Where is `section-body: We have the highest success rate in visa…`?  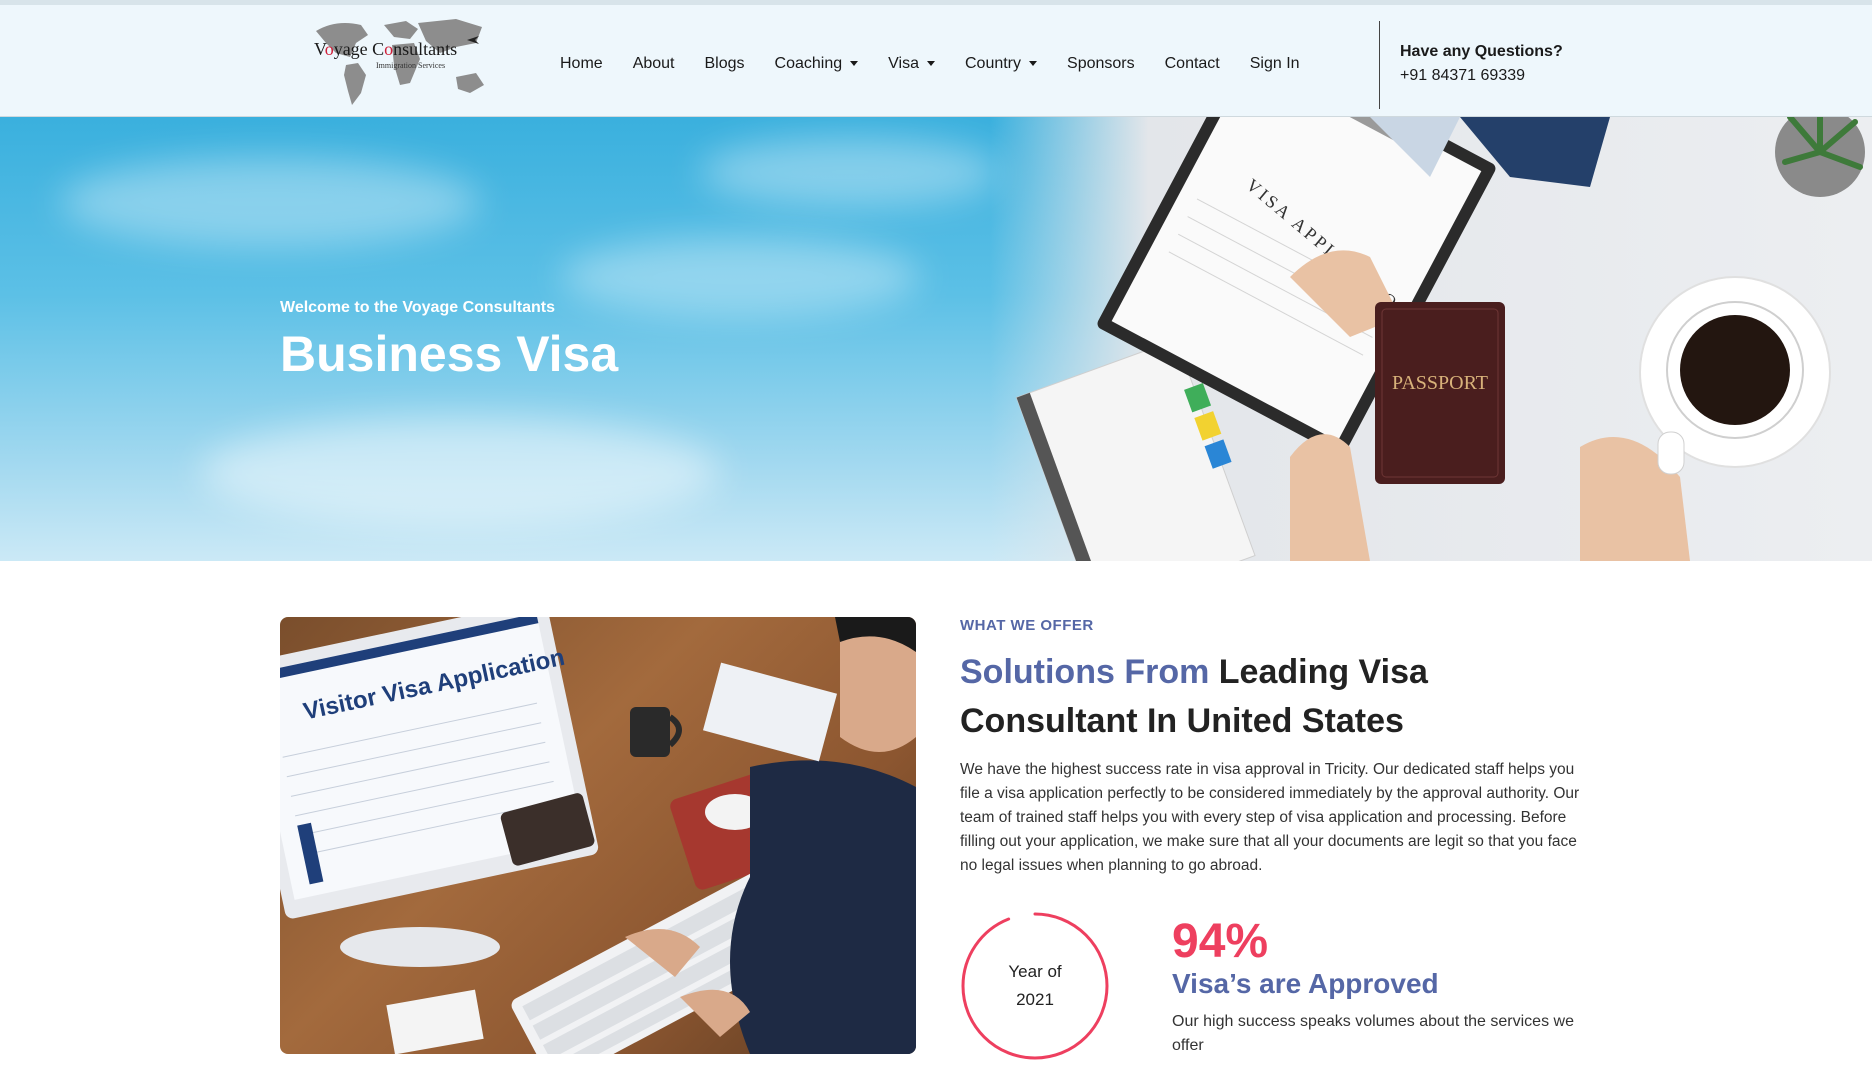 section-body: We have the highest success rate in visa… is located at coordinates (1270, 817).